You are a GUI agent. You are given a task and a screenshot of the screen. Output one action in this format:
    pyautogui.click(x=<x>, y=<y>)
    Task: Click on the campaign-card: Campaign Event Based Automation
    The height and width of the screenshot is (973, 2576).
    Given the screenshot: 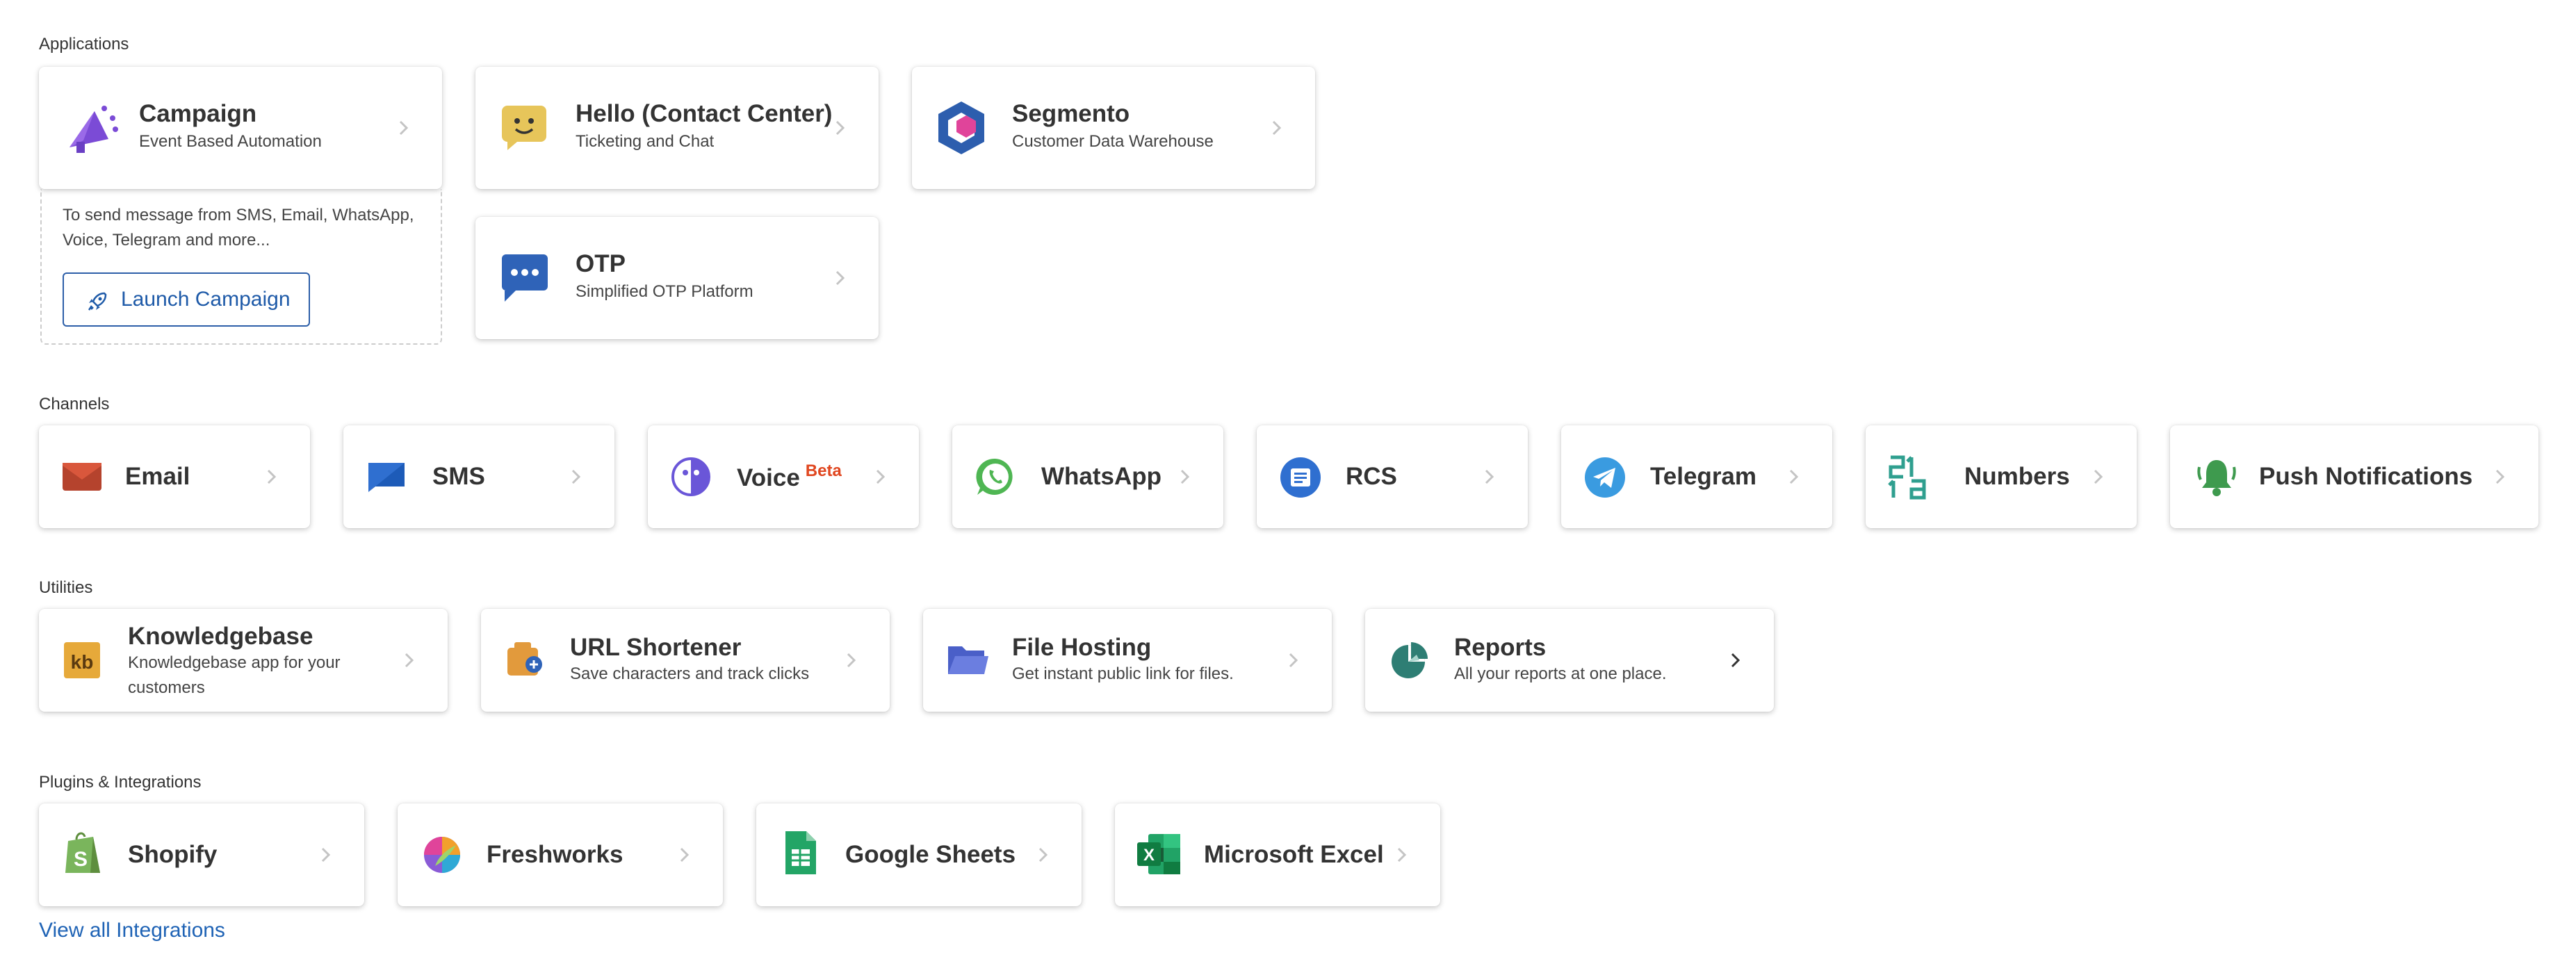 What is the action you would take?
    pyautogui.click(x=240, y=128)
    